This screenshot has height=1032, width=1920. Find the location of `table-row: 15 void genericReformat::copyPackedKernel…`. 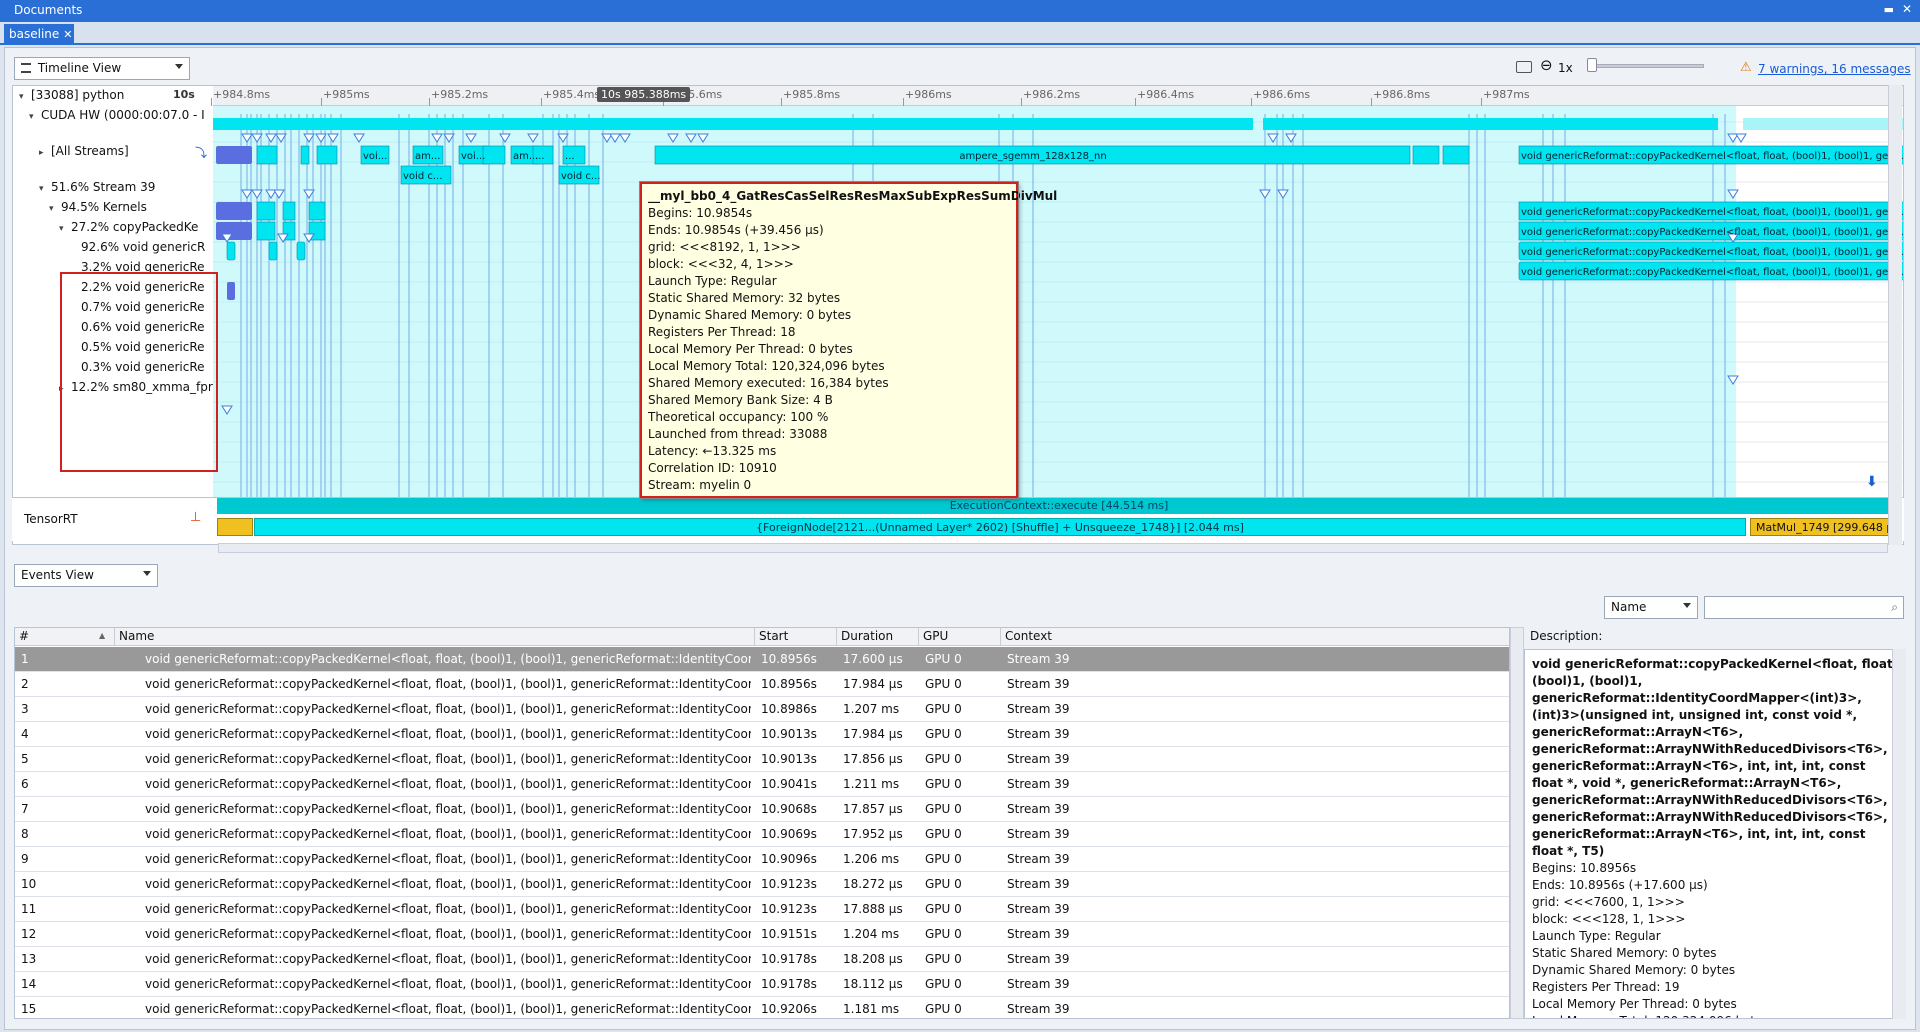

table-row: 15 void genericReformat::copyPackedKernel… is located at coordinates (762, 1007).